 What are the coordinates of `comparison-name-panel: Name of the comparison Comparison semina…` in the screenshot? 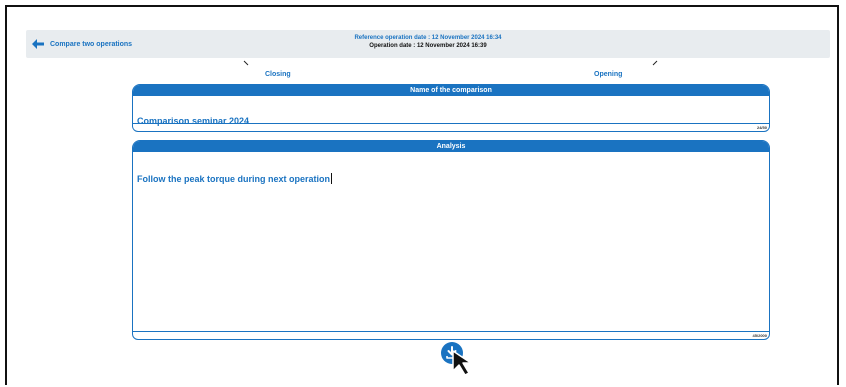 It's located at (451, 108).